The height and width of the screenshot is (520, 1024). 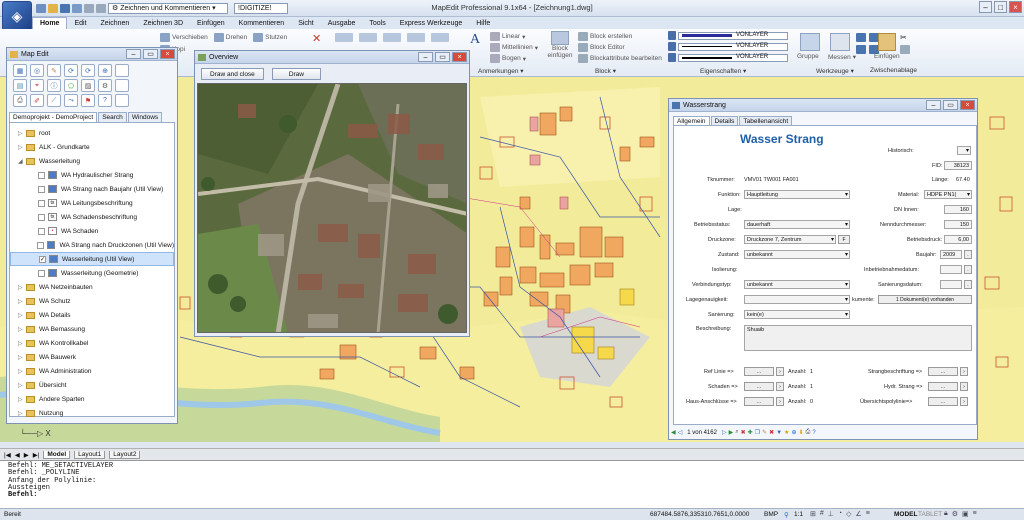 What do you see at coordinates (125, 454) in the screenshot?
I see `tab-layout2: Layout2` at bounding box center [125, 454].